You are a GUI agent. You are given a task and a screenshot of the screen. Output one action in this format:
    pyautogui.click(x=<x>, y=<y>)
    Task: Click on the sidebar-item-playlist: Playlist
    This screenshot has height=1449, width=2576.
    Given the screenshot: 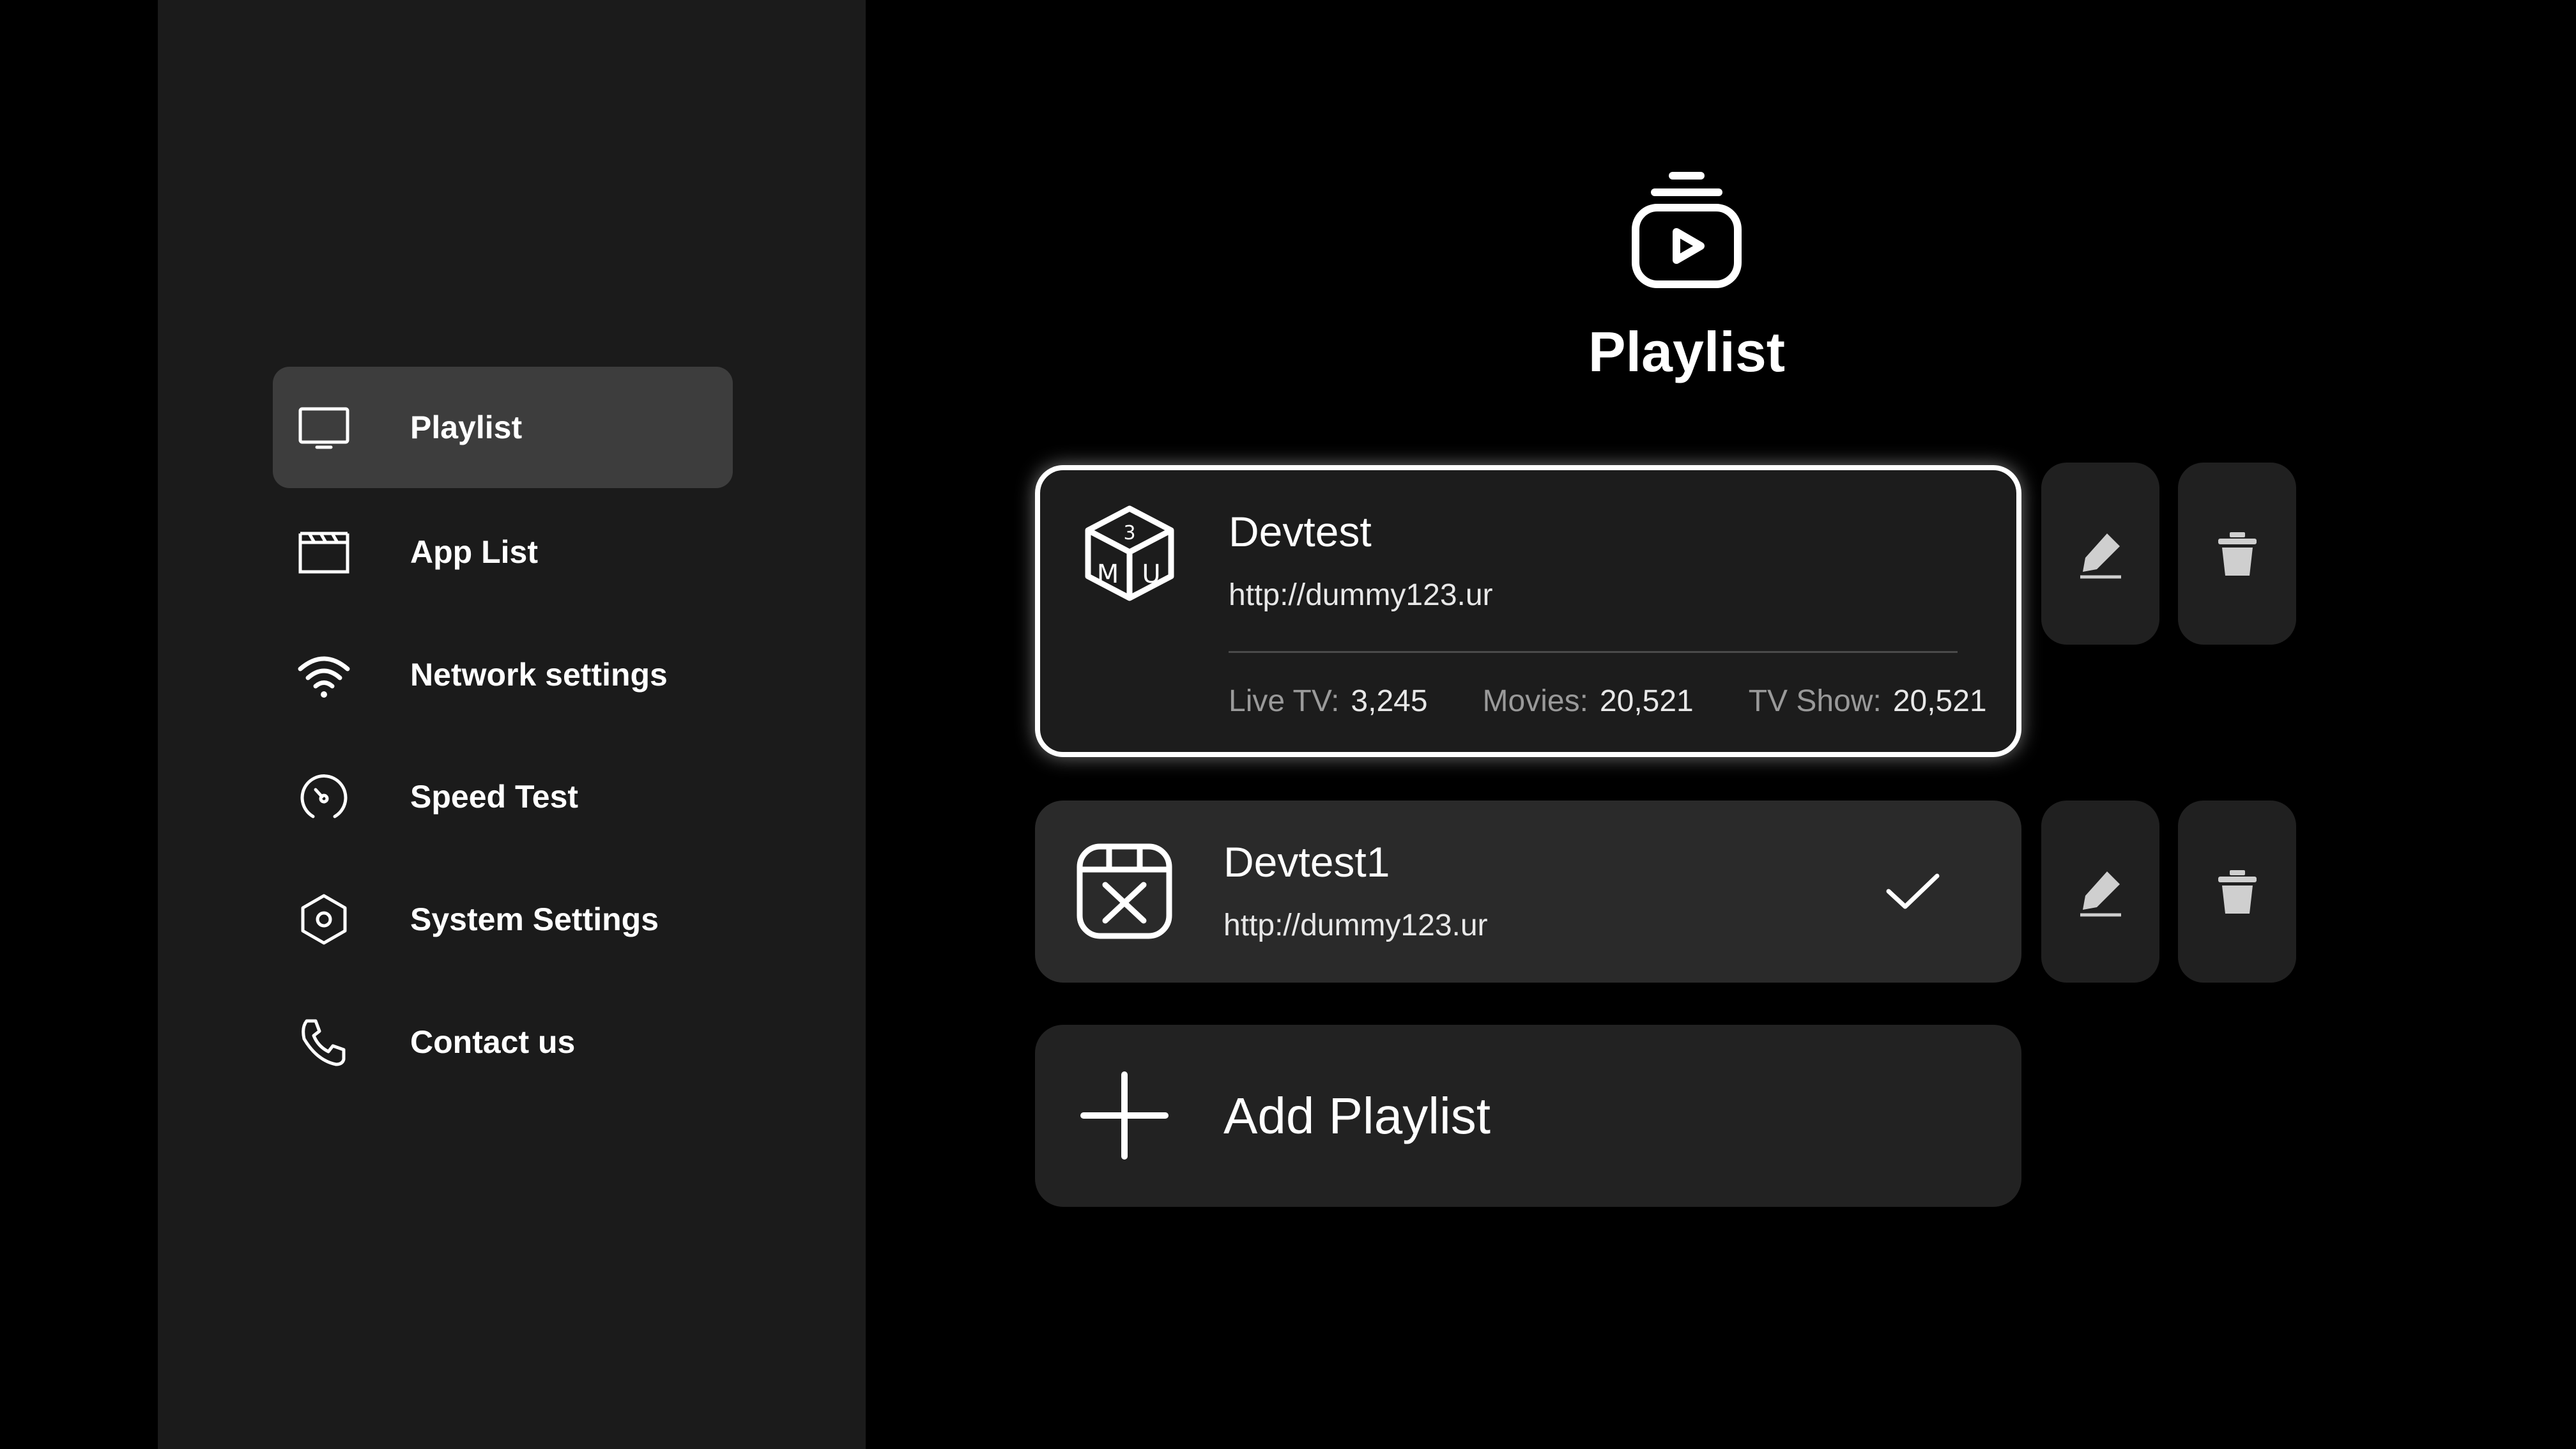 What is the action you would take?
    pyautogui.click(x=503, y=427)
    